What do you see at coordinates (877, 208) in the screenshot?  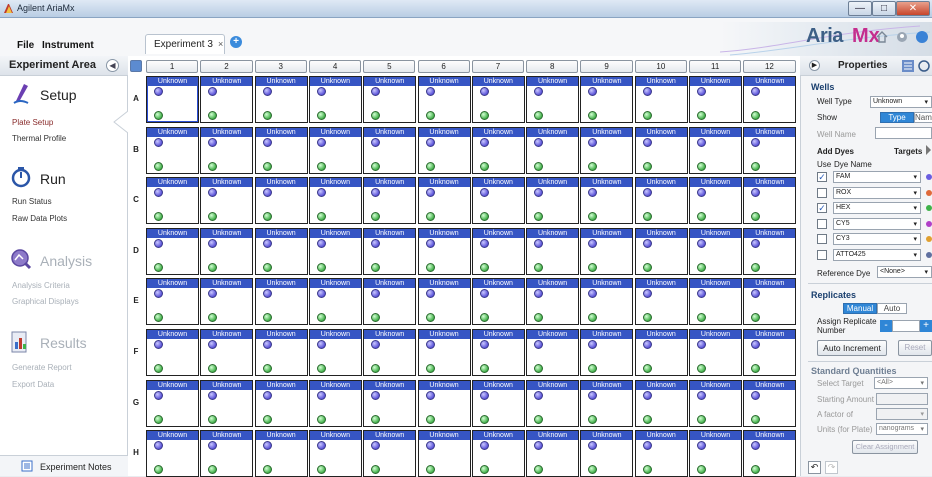 I see `dye-select-hex: HEX ▾` at bounding box center [877, 208].